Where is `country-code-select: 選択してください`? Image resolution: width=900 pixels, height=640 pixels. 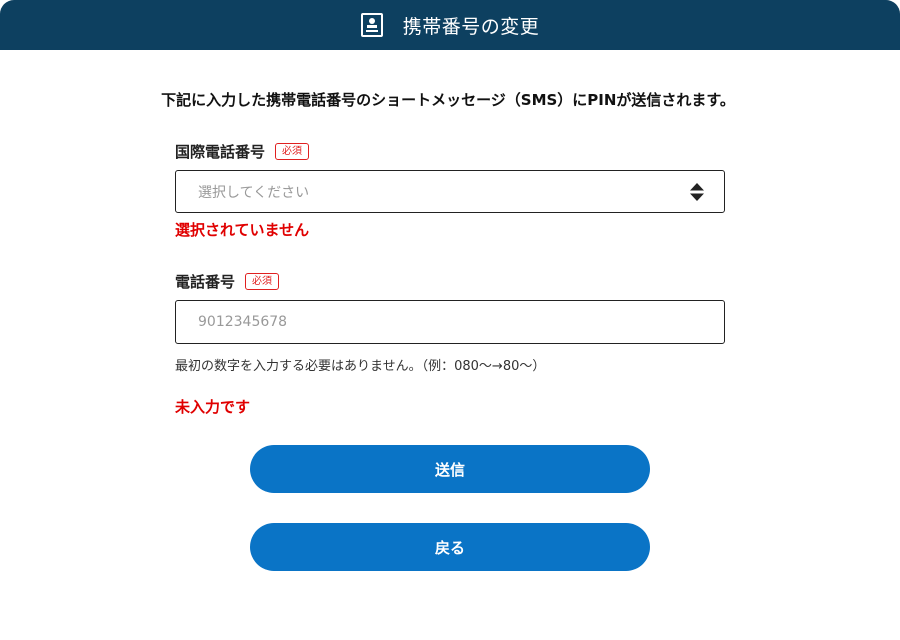 country-code-select: 選択してください is located at coordinates (450, 191).